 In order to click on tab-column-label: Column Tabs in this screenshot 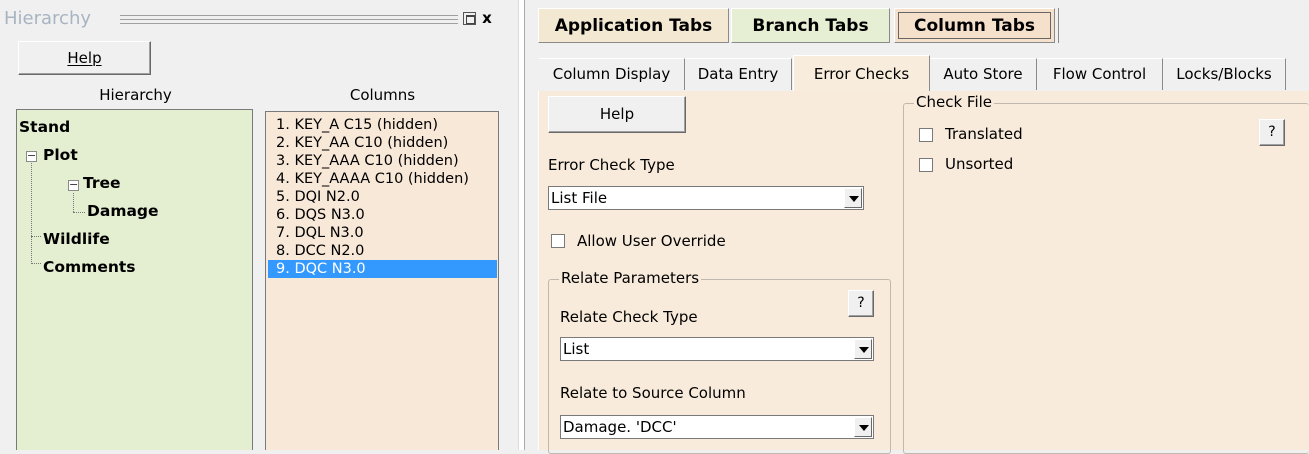, I will do `click(974, 25)`.